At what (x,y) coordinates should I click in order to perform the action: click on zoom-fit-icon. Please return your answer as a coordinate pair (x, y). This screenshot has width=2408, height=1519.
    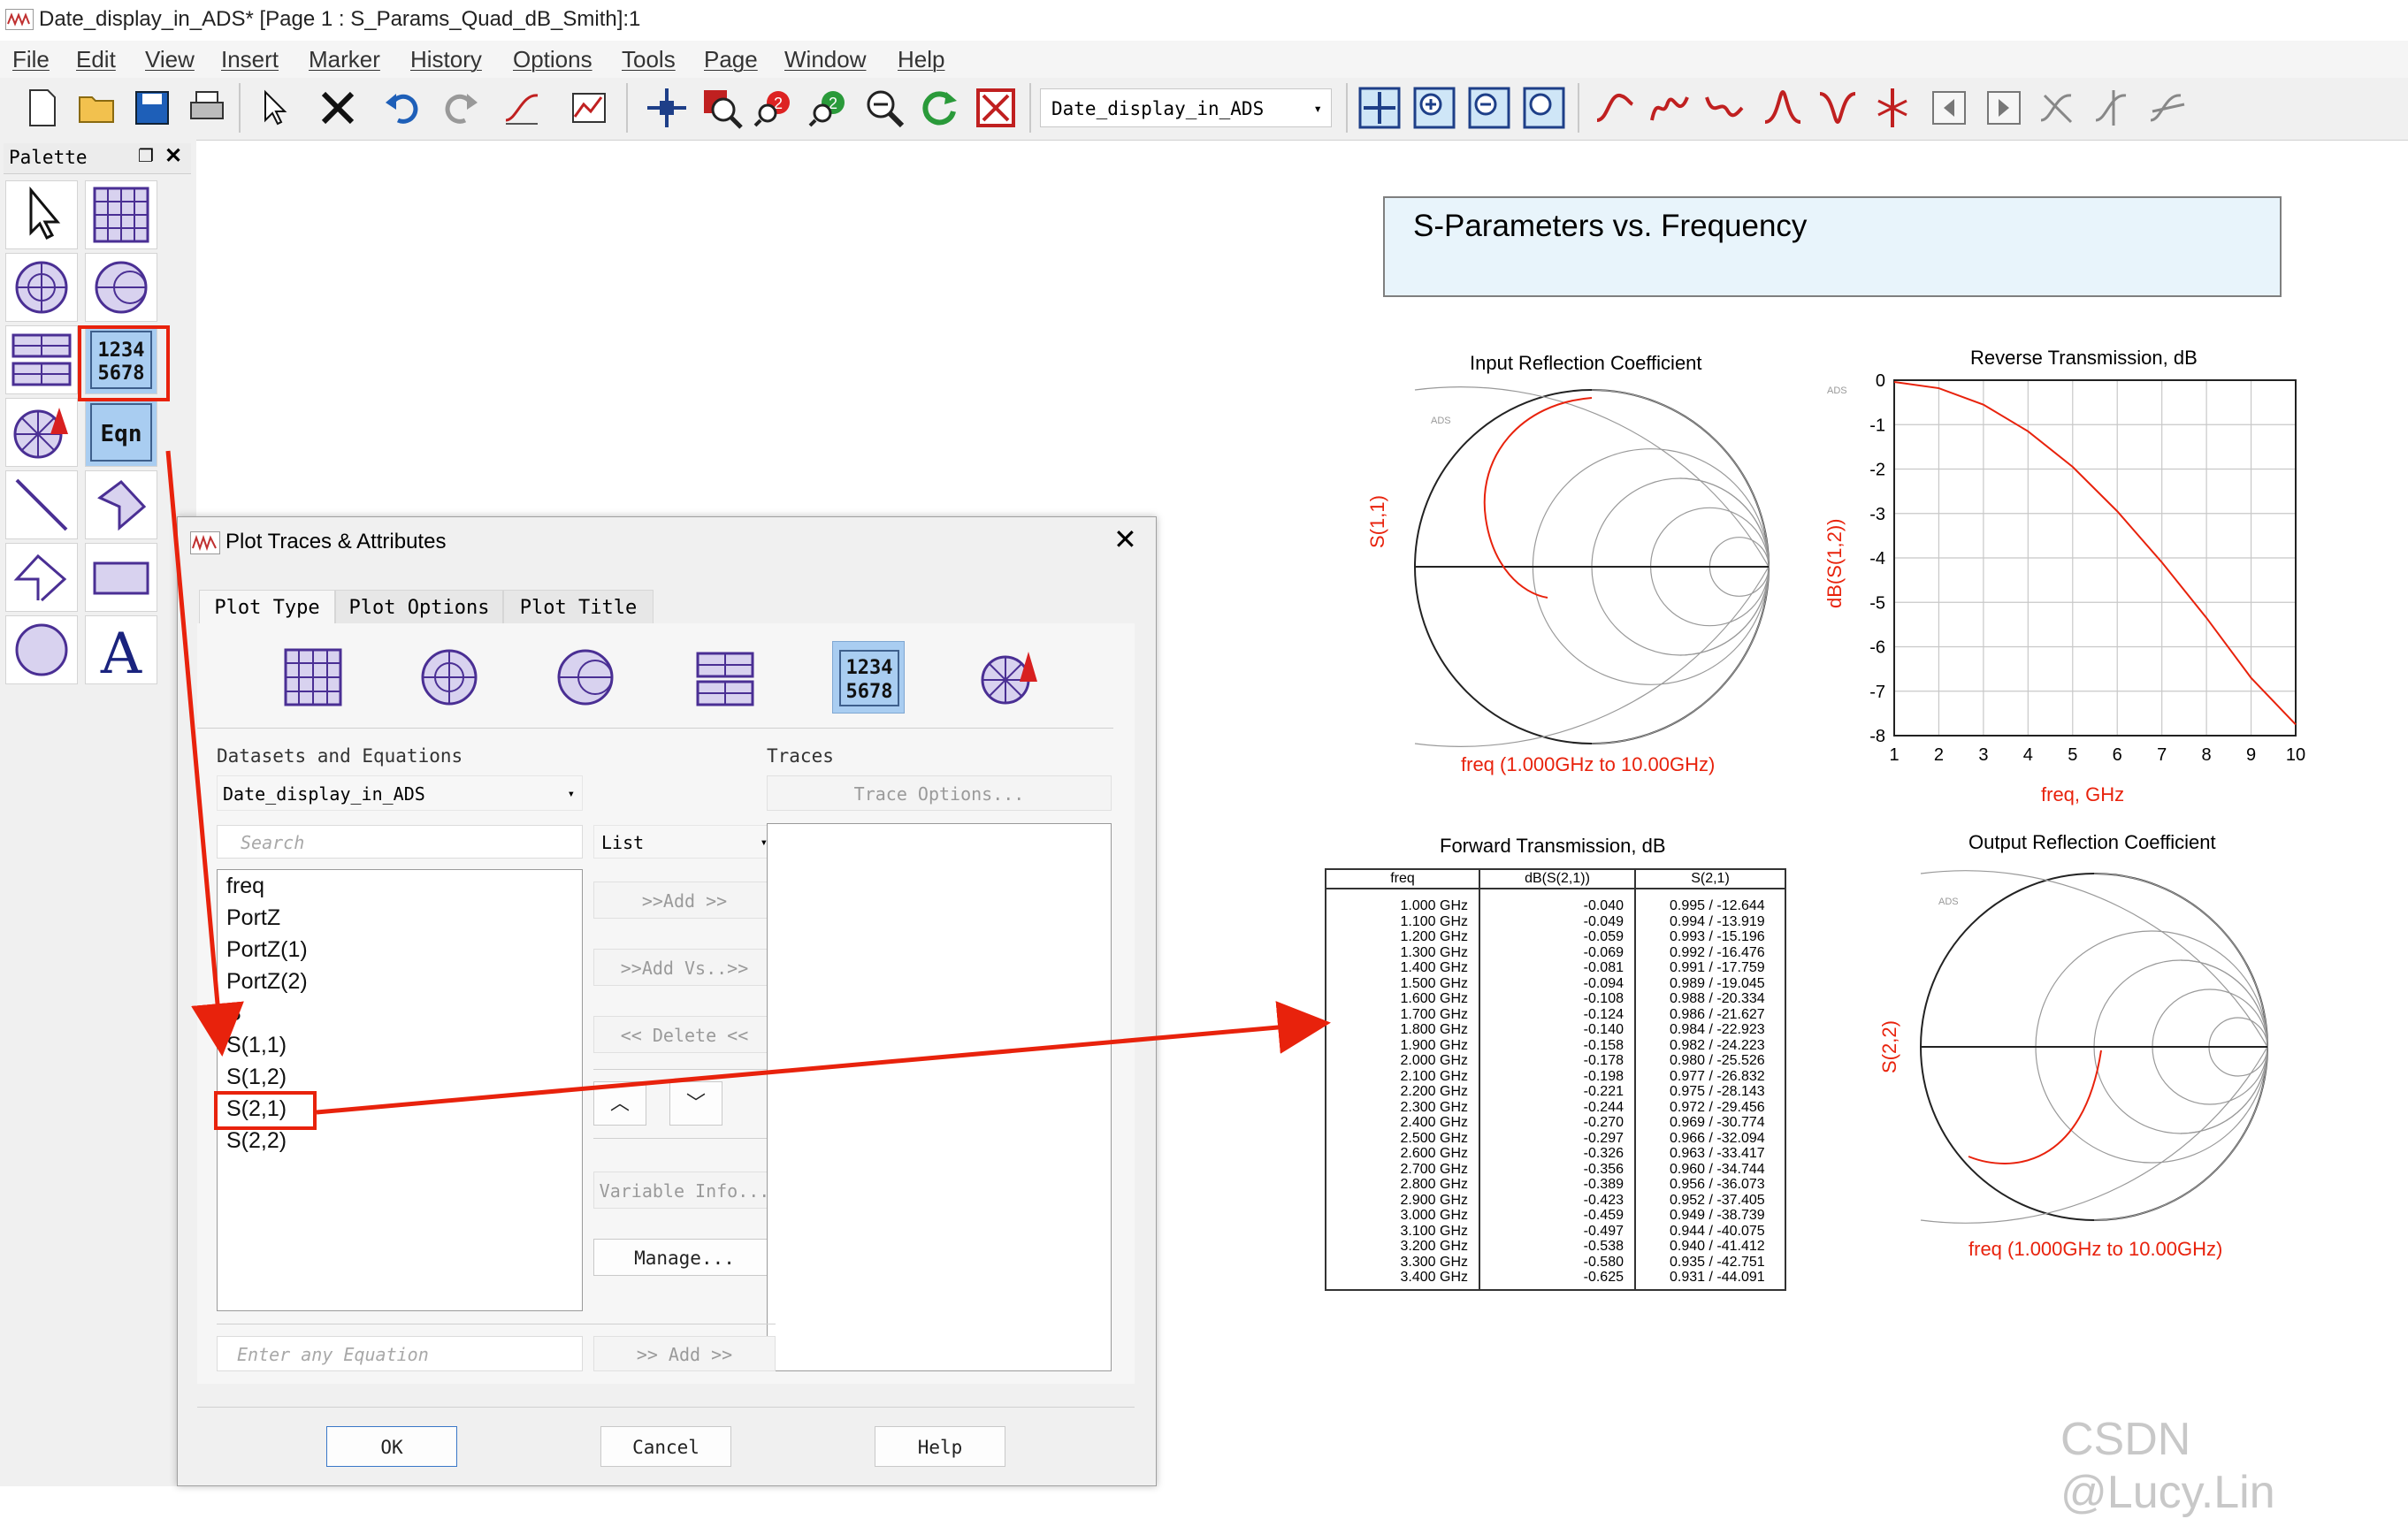
    Looking at the image, I should click on (1380, 108).